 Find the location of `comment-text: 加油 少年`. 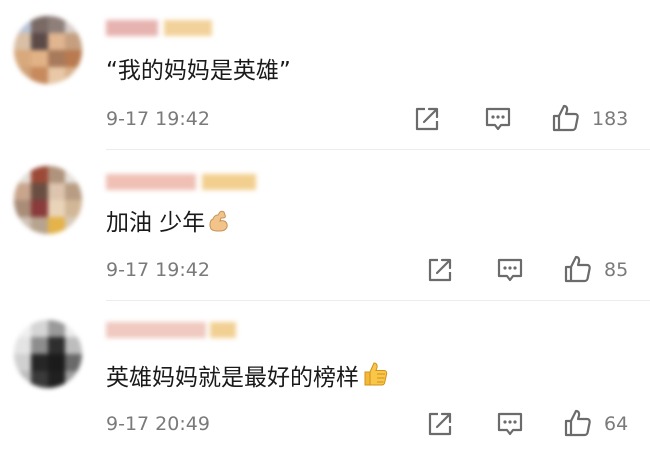

comment-text: 加油 少年 is located at coordinates (168, 224).